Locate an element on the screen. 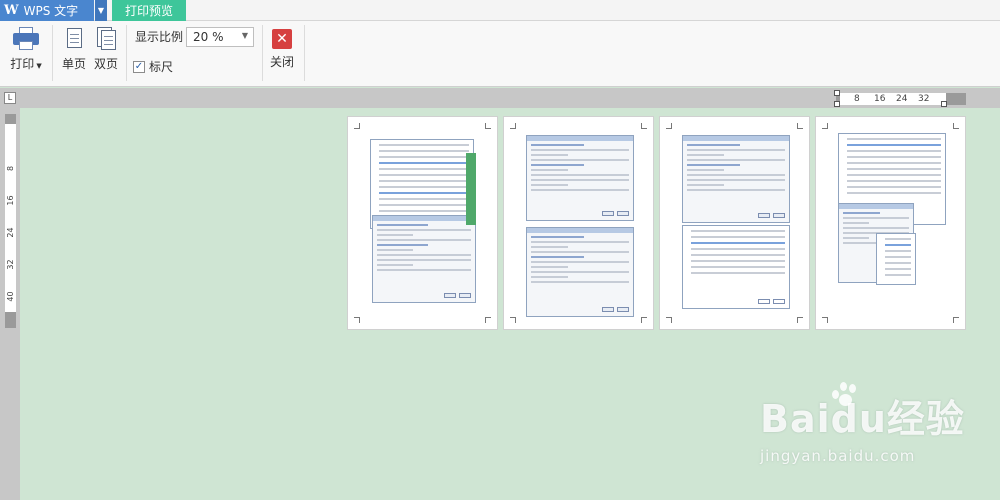  paw-logo-icon is located at coordinates (845, 395).